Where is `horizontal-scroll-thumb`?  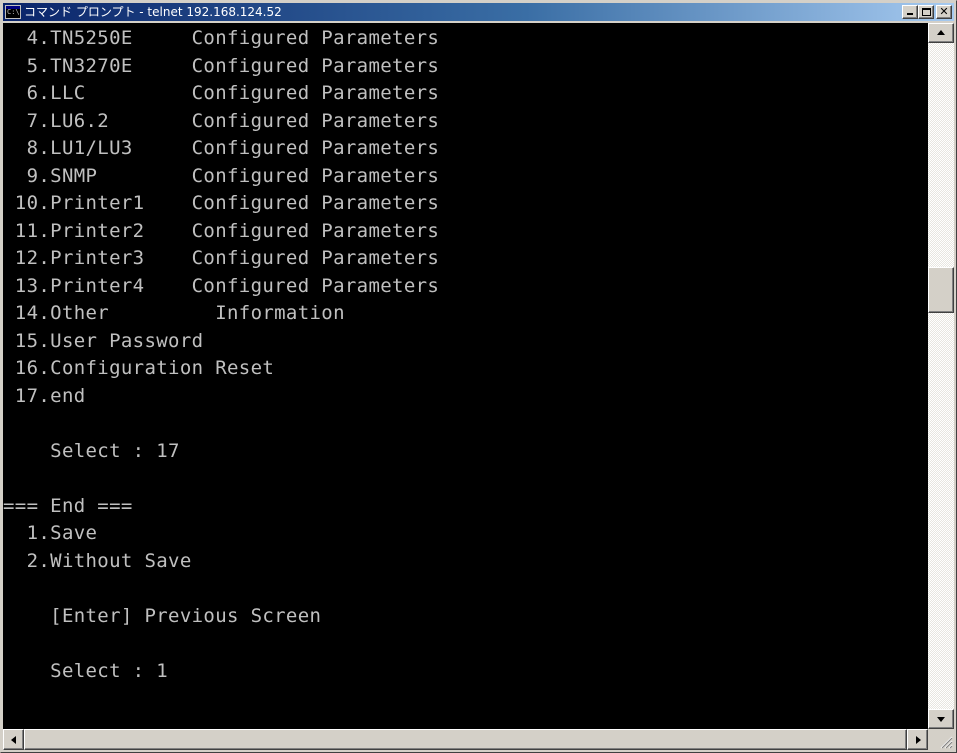
horizontal-scroll-thumb is located at coordinates (465, 739).